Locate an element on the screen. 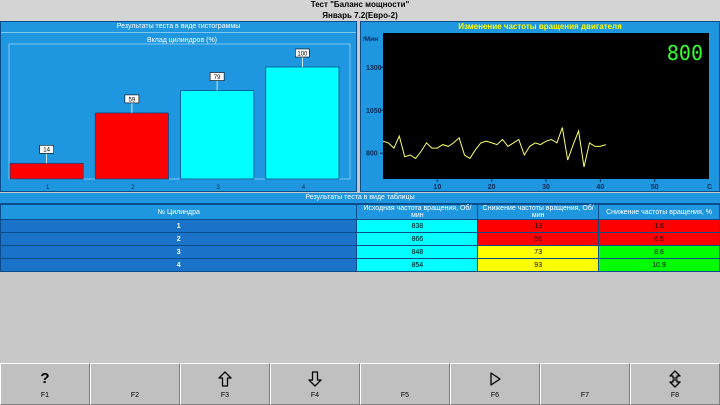 The height and width of the screenshot is (405, 720). window-title: Тест "Баланс мощности" is located at coordinates (360, 5).